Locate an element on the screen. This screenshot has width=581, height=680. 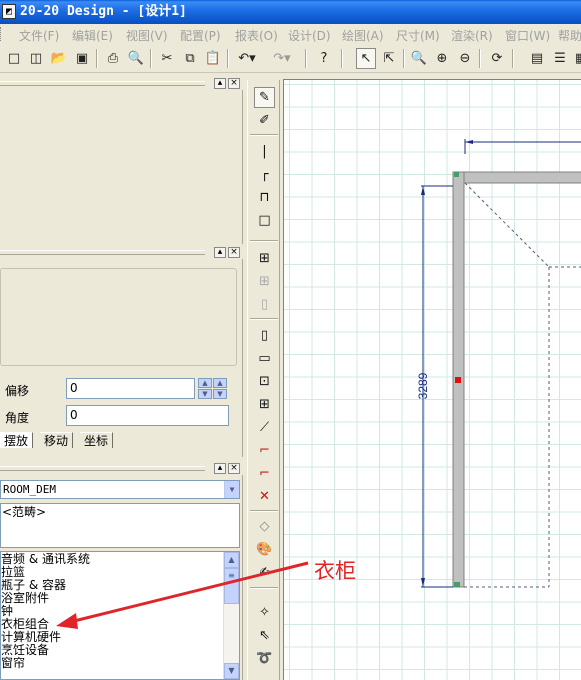
annotation-overlay is located at coordinates (182, 595).